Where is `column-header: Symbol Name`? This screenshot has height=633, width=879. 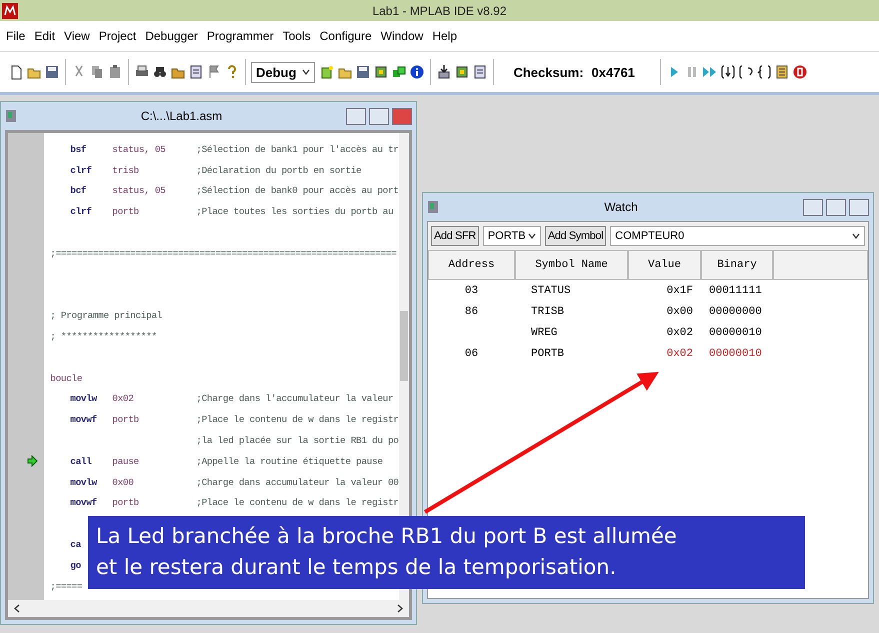
column-header: Symbol Name is located at coordinates (571, 265).